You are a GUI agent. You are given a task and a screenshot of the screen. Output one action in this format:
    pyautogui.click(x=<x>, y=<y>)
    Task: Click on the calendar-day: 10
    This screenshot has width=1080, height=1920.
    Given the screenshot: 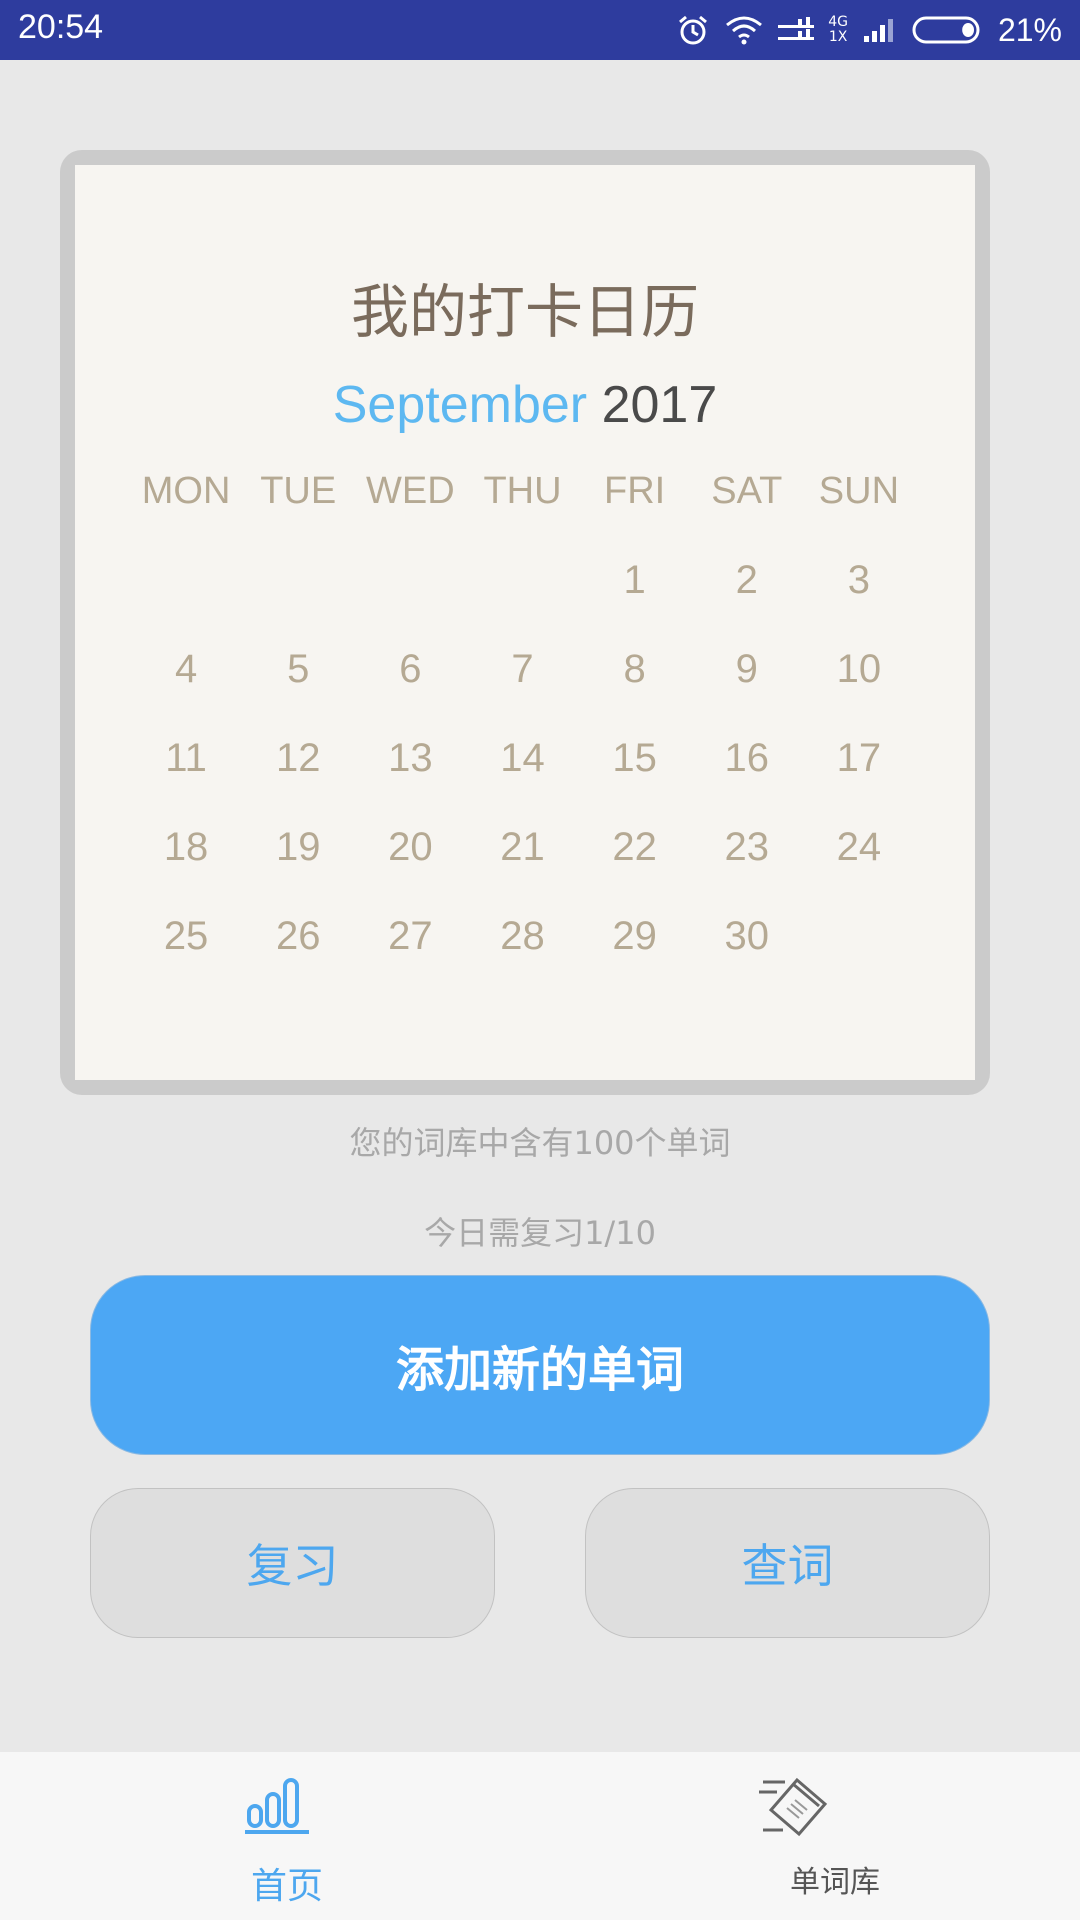 What is the action you would take?
    pyautogui.click(x=859, y=672)
    